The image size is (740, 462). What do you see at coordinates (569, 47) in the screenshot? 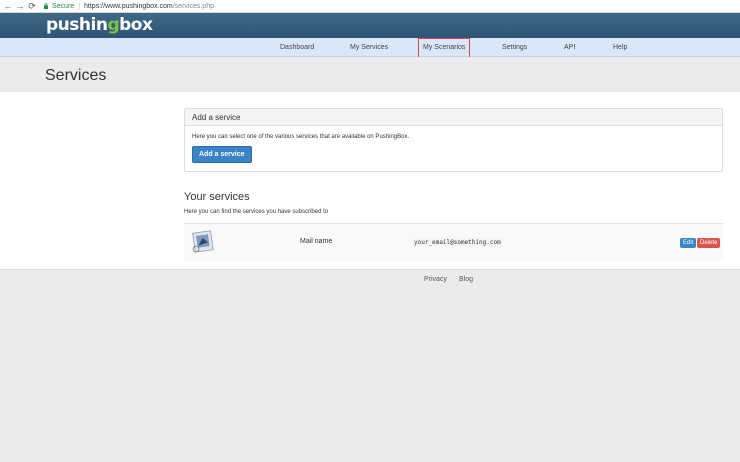
I see `nav-api: API` at bounding box center [569, 47].